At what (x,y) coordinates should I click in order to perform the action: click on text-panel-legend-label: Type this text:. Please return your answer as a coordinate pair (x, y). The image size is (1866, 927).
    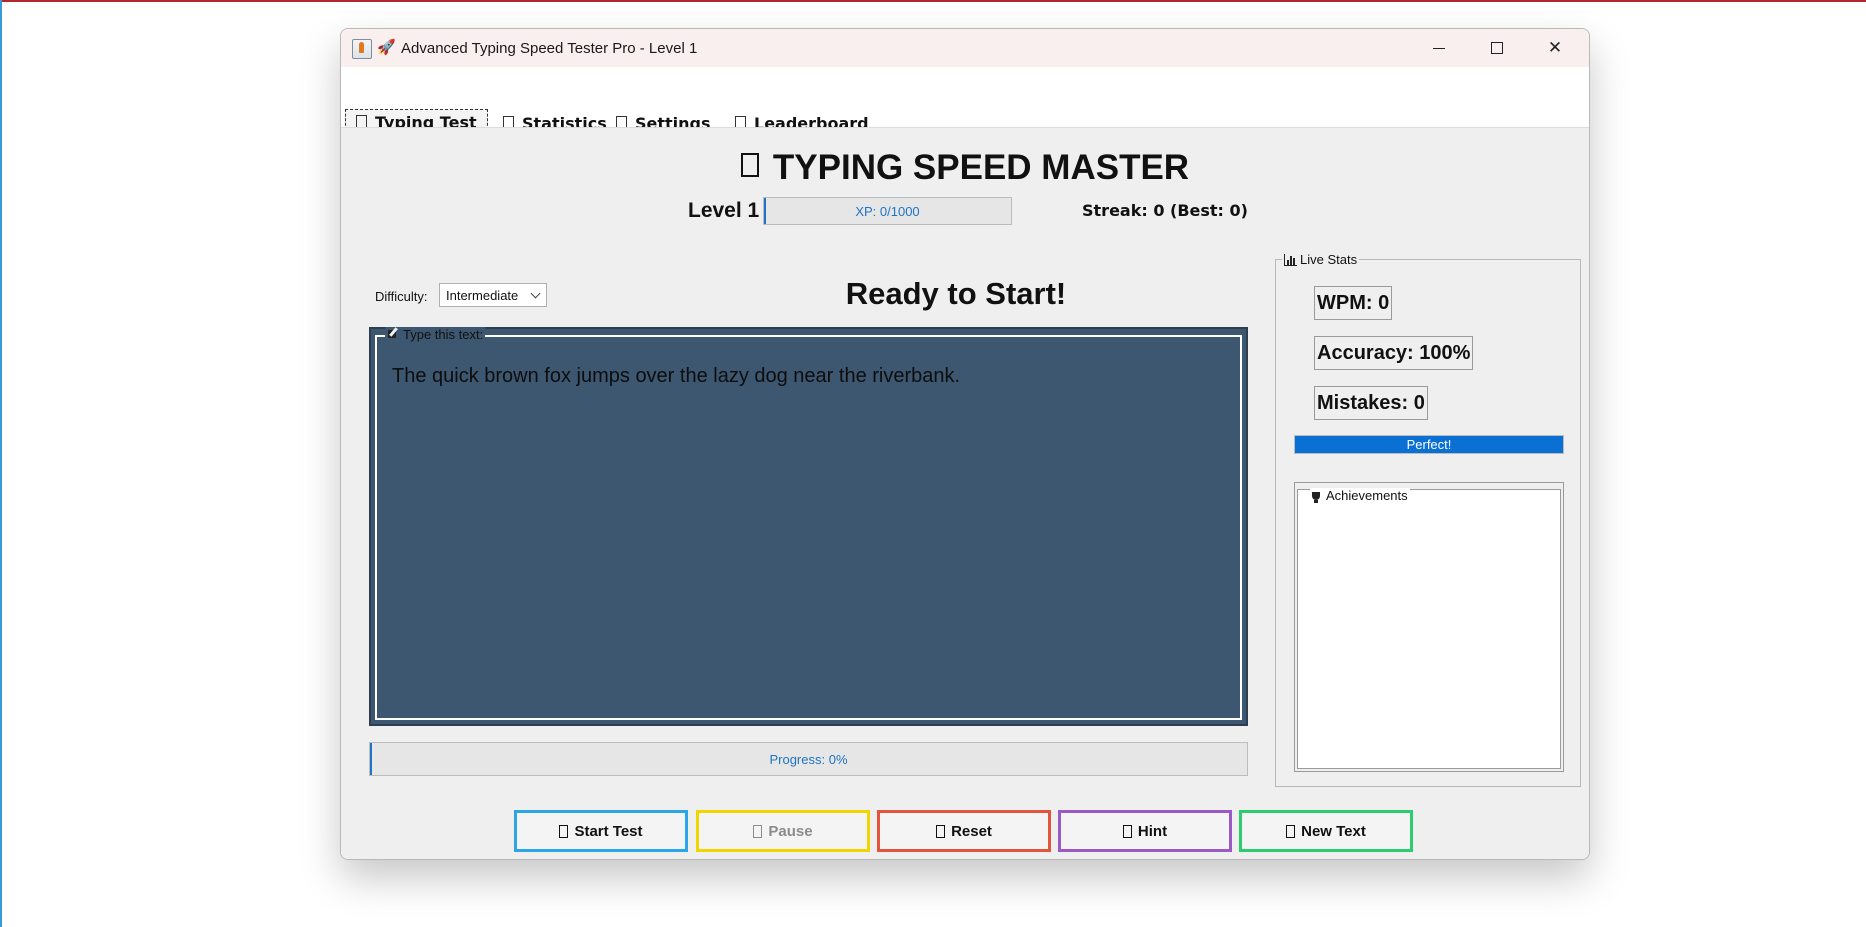
    Looking at the image, I should click on (443, 334).